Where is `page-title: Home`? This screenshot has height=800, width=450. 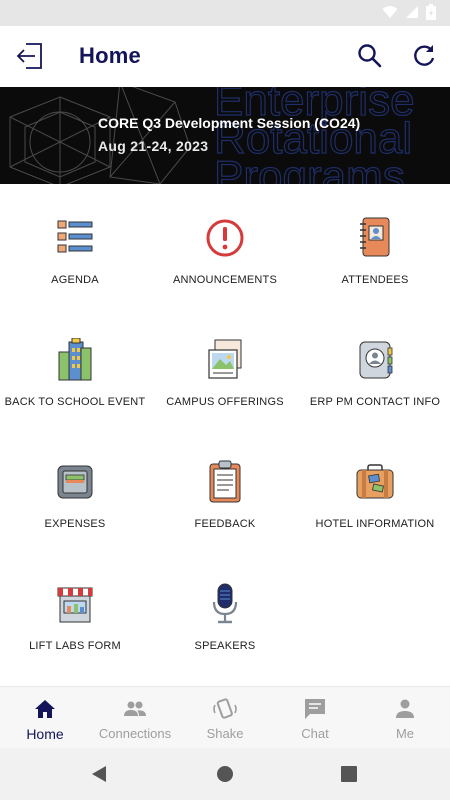 page-title: Home is located at coordinates (110, 55).